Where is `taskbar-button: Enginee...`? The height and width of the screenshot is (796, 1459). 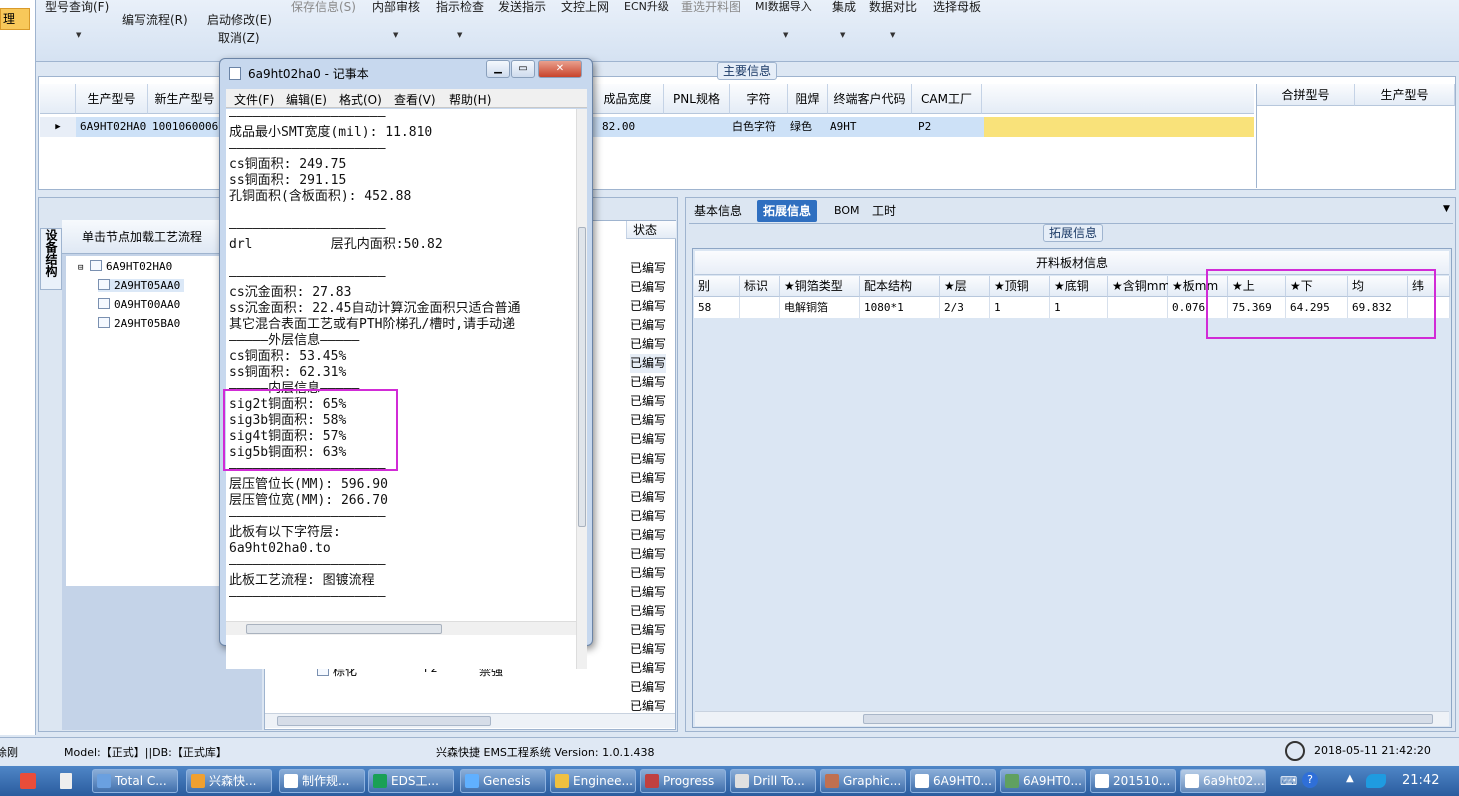 taskbar-button: Enginee... is located at coordinates (593, 781).